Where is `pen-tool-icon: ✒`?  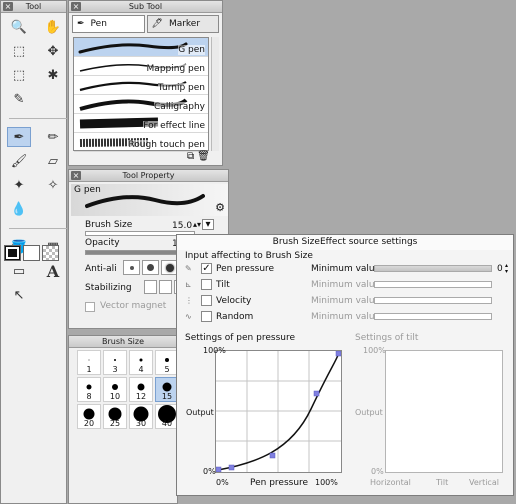 pen-tool-icon: ✒ is located at coordinates (19, 137).